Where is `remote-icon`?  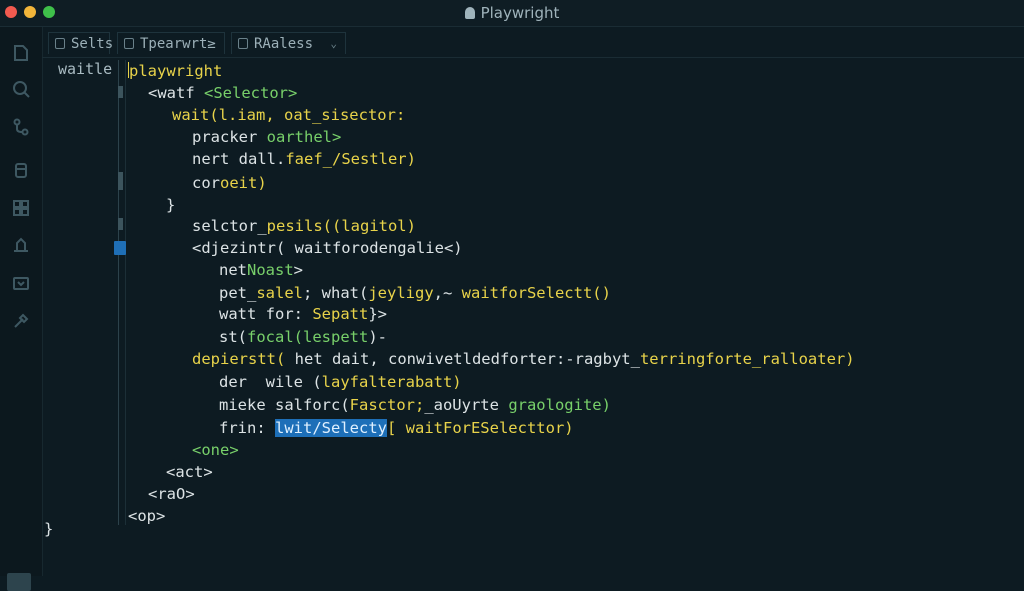 remote-icon is located at coordinates (21, 283).